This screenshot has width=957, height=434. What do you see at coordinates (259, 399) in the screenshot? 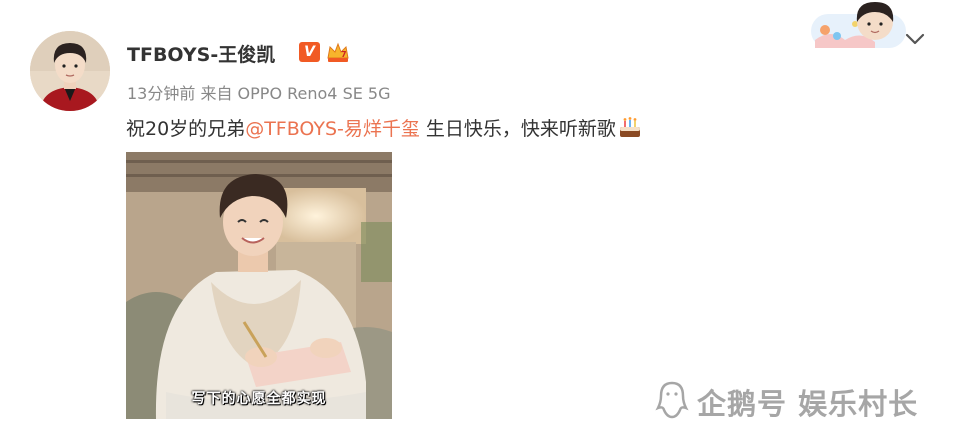
I see `image-subtitle: 写下的心愿全都实现` at bounding box center [259, 399].